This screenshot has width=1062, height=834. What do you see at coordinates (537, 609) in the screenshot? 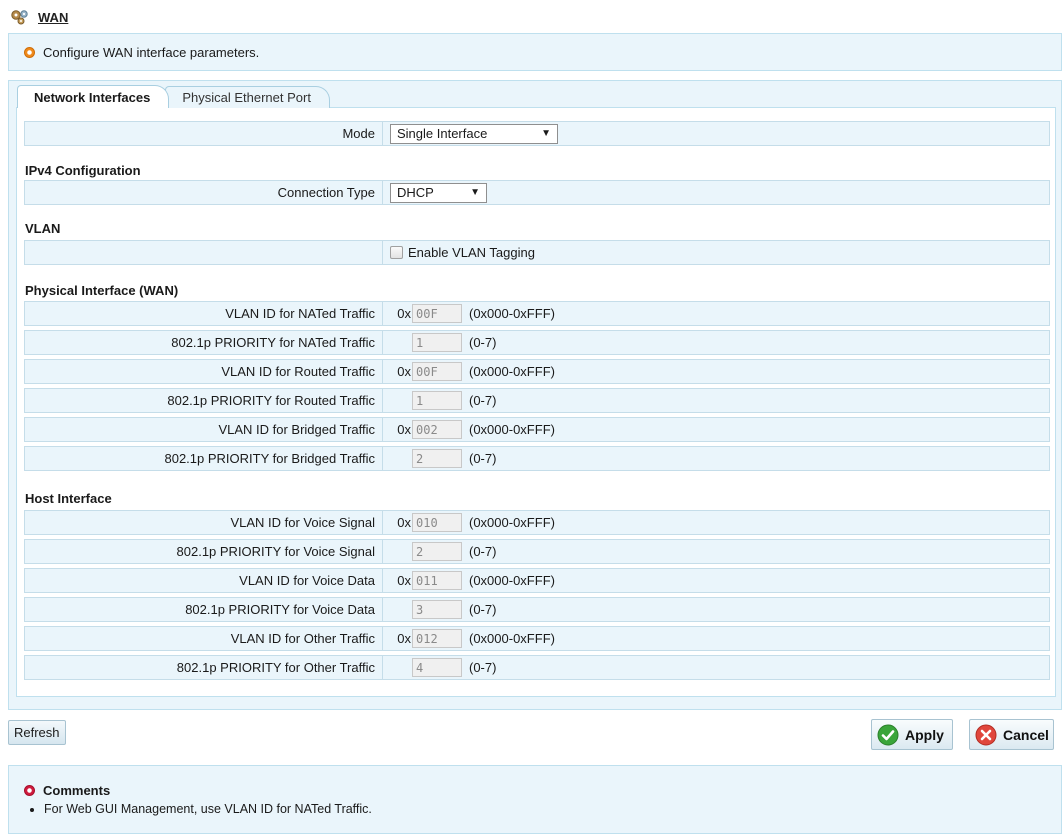
I see `table-row: 802.1p PRIORITY for Voice Data 3 (0-7)` at bounding box center [537, 609].